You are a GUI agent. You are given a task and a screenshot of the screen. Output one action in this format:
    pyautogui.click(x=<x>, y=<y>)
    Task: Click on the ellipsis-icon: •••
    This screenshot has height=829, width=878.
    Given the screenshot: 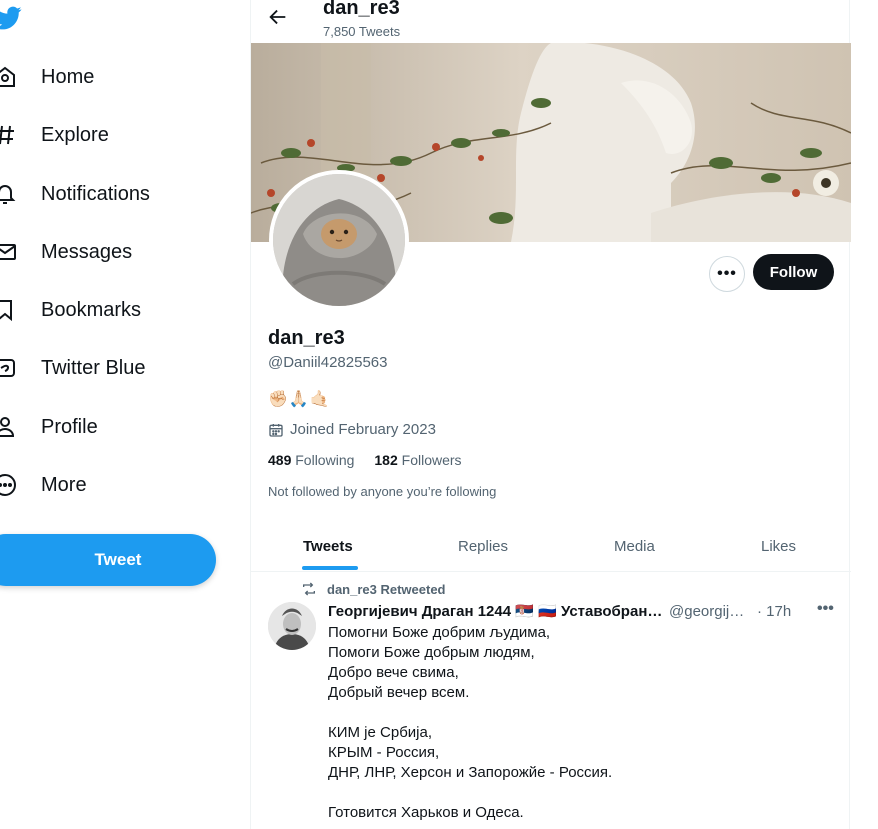 What is the action you would take?
    pyautogui.click(x=727, y=273)
    